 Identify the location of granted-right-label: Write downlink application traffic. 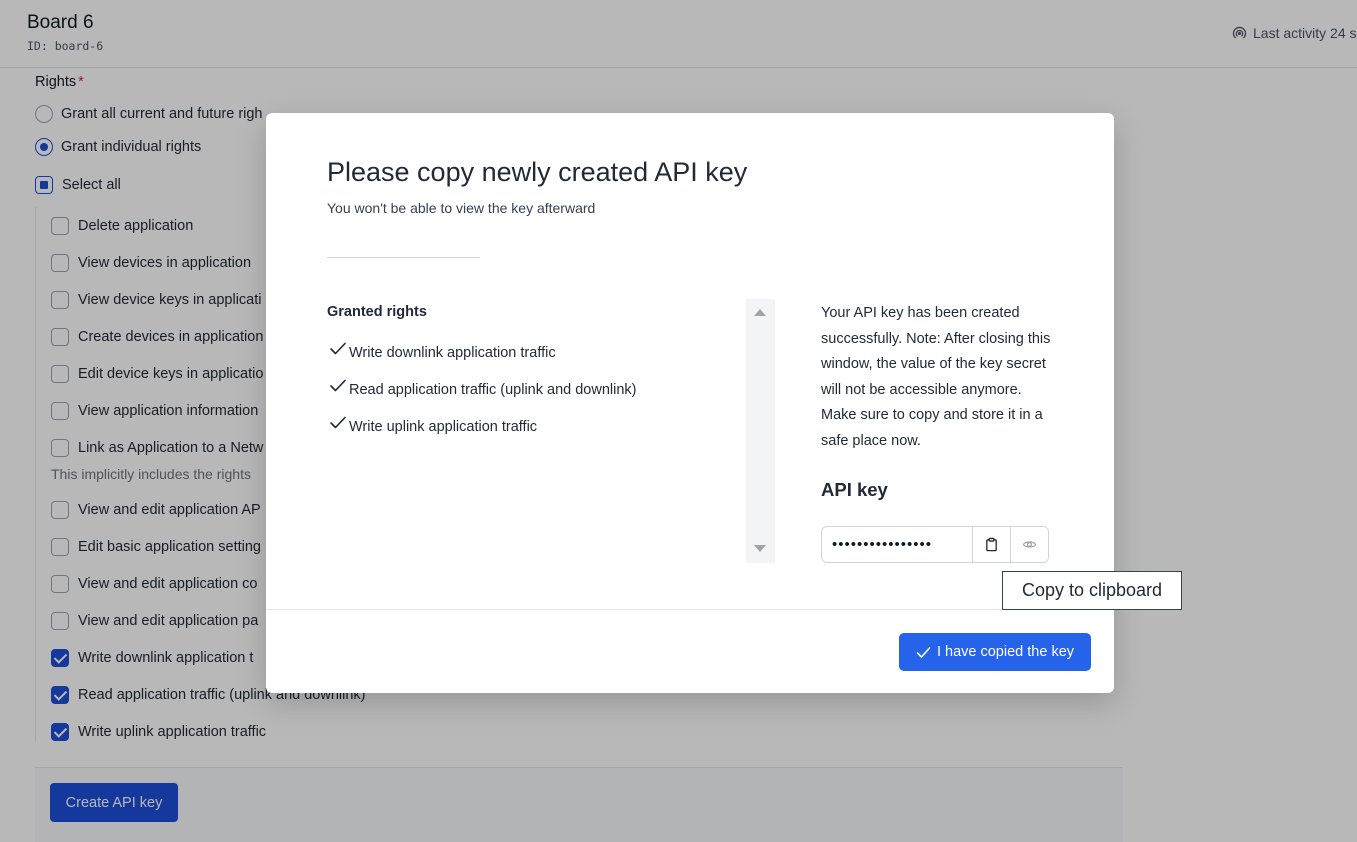
(452, 353).